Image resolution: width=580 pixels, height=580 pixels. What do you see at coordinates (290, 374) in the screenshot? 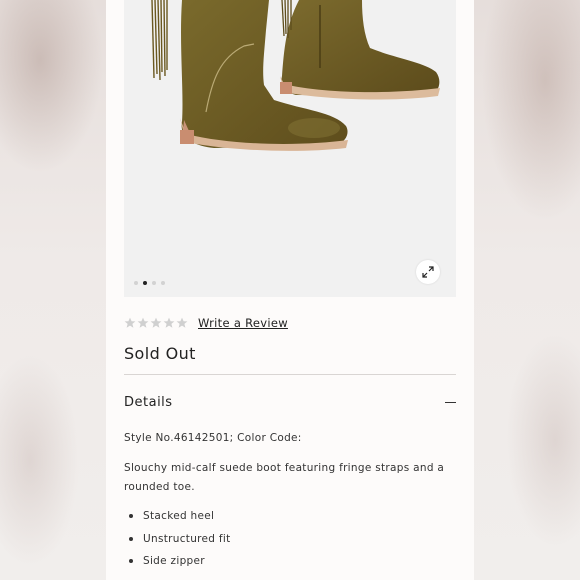
I see `divider` at bounding box center [290, 374].